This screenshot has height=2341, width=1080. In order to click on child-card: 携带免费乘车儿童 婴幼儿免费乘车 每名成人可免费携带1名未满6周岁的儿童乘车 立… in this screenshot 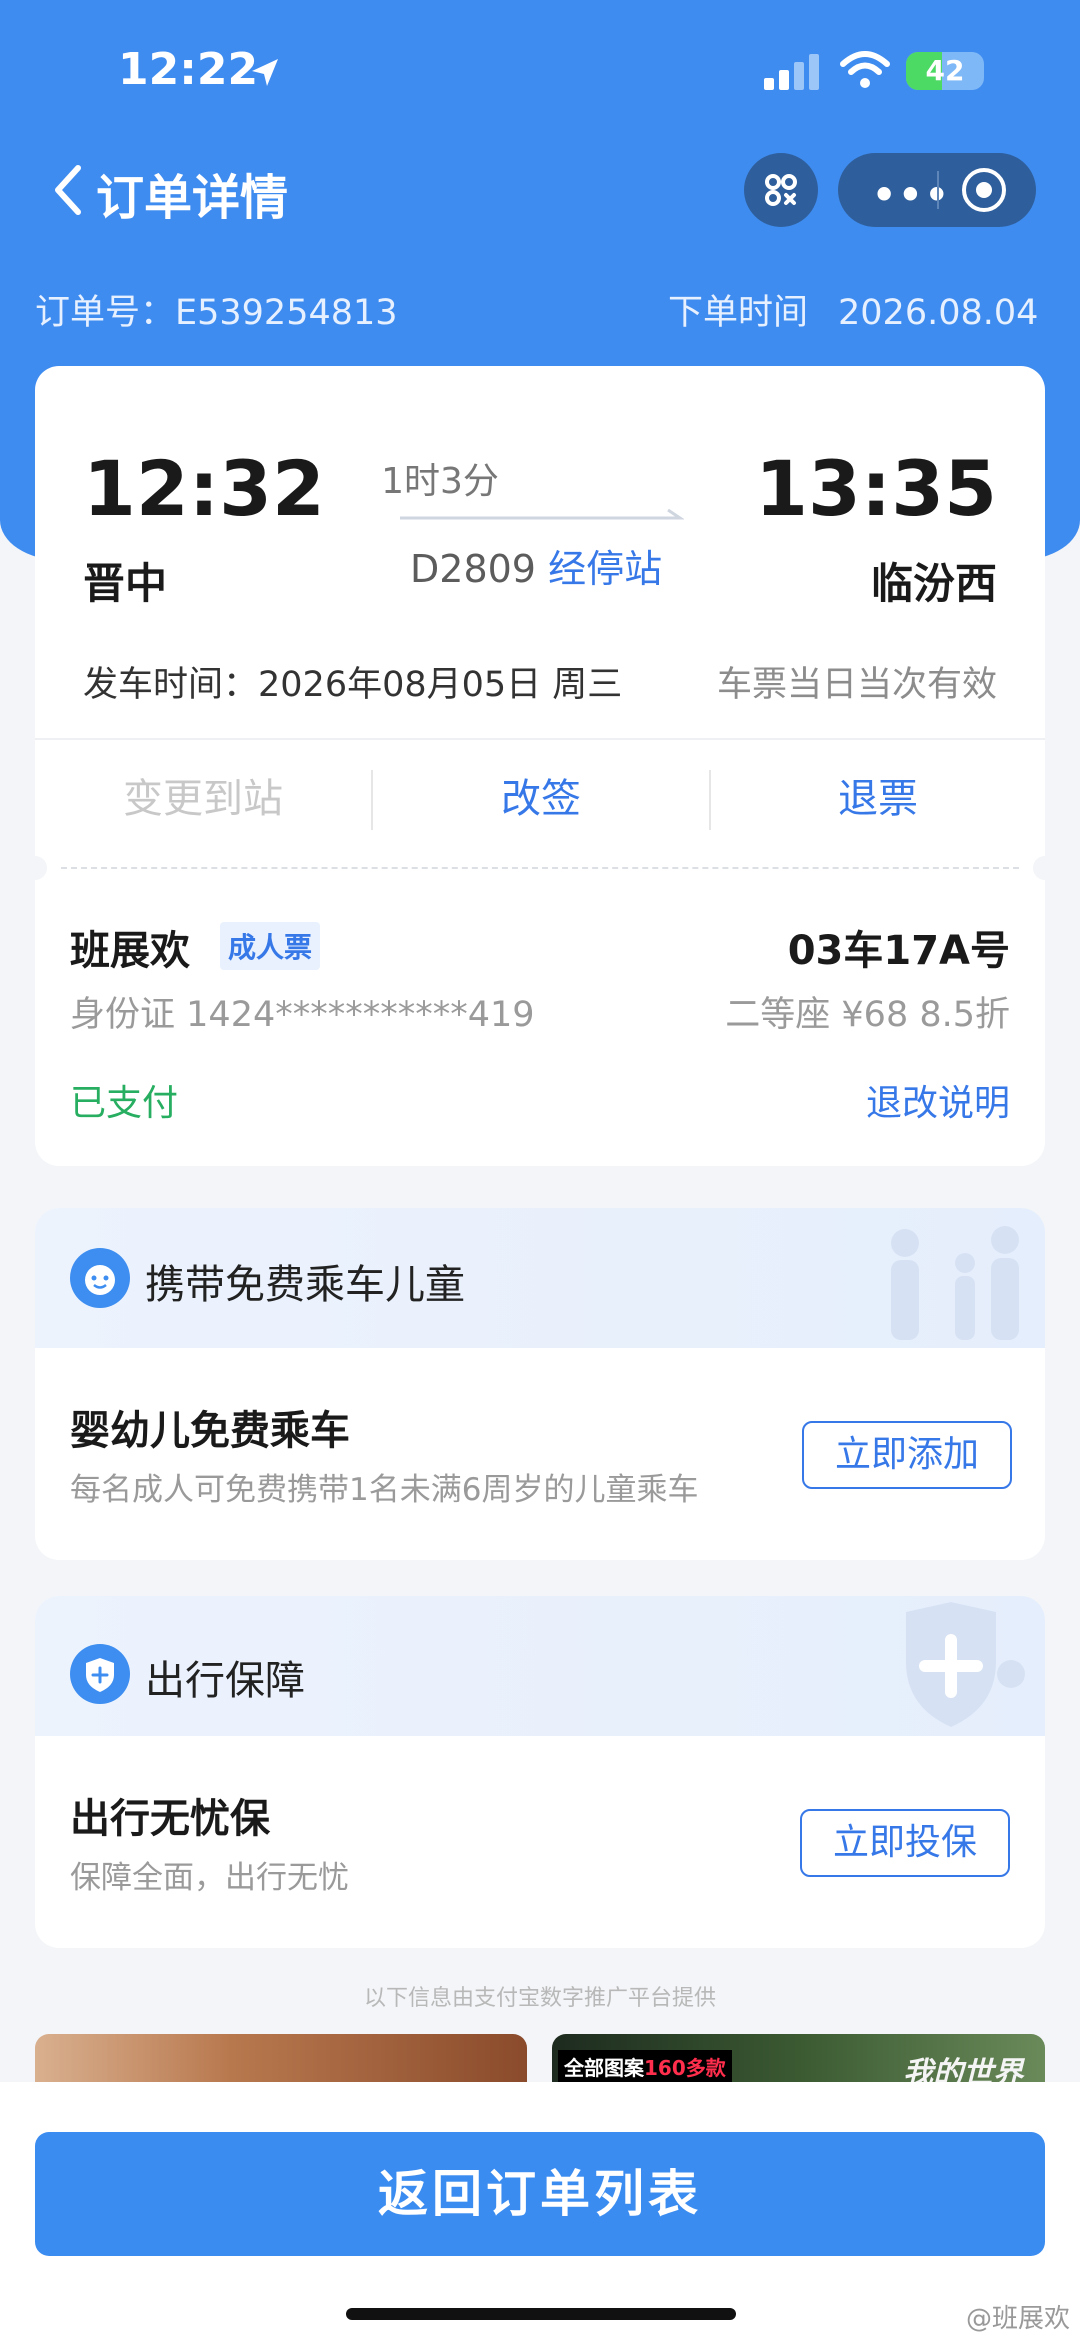, I will do `click(540, 1384)`.